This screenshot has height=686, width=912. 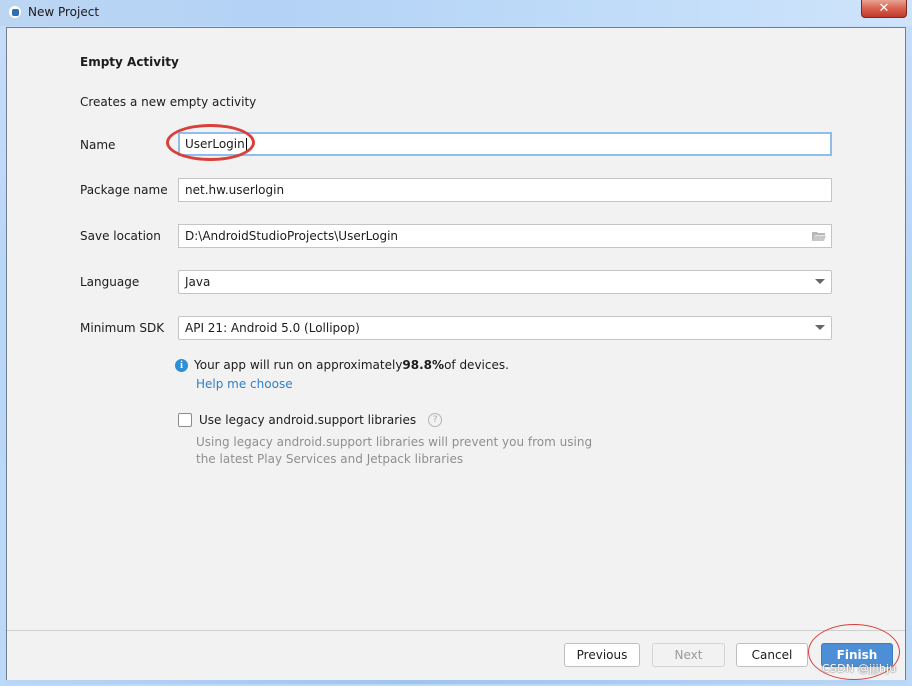 I want to click on name-value: UserLogin, so click(x=215, y=144).